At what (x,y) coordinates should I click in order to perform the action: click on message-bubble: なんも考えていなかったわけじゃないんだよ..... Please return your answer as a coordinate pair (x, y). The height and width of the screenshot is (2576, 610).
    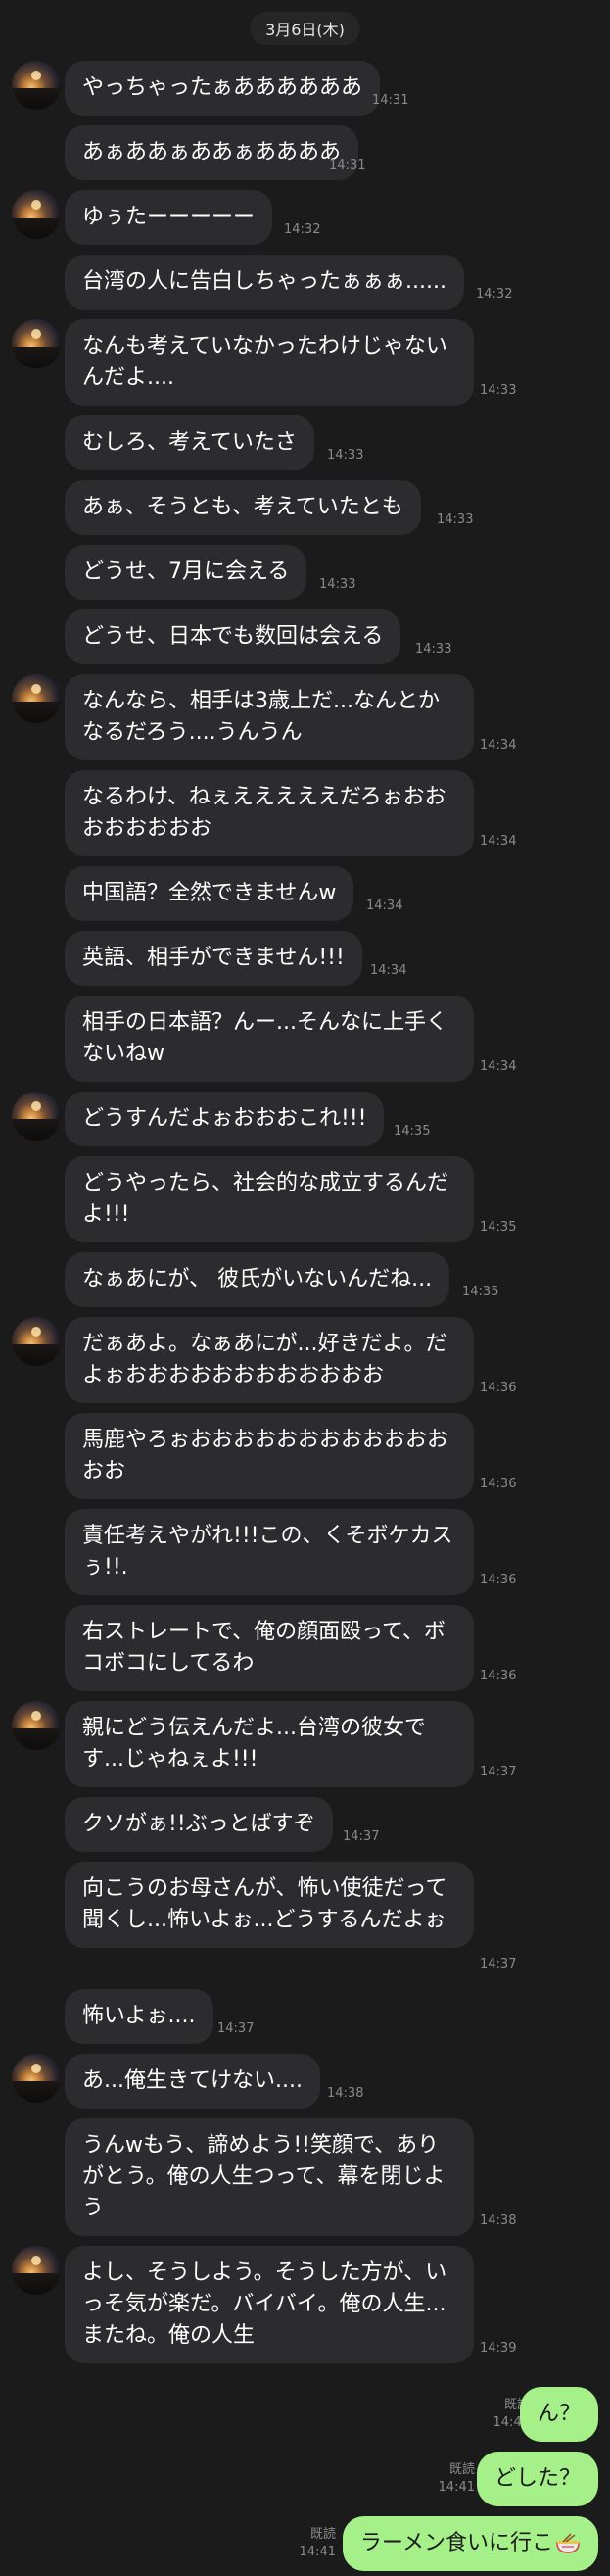
    Looking at the image, I should click on (269, 362).